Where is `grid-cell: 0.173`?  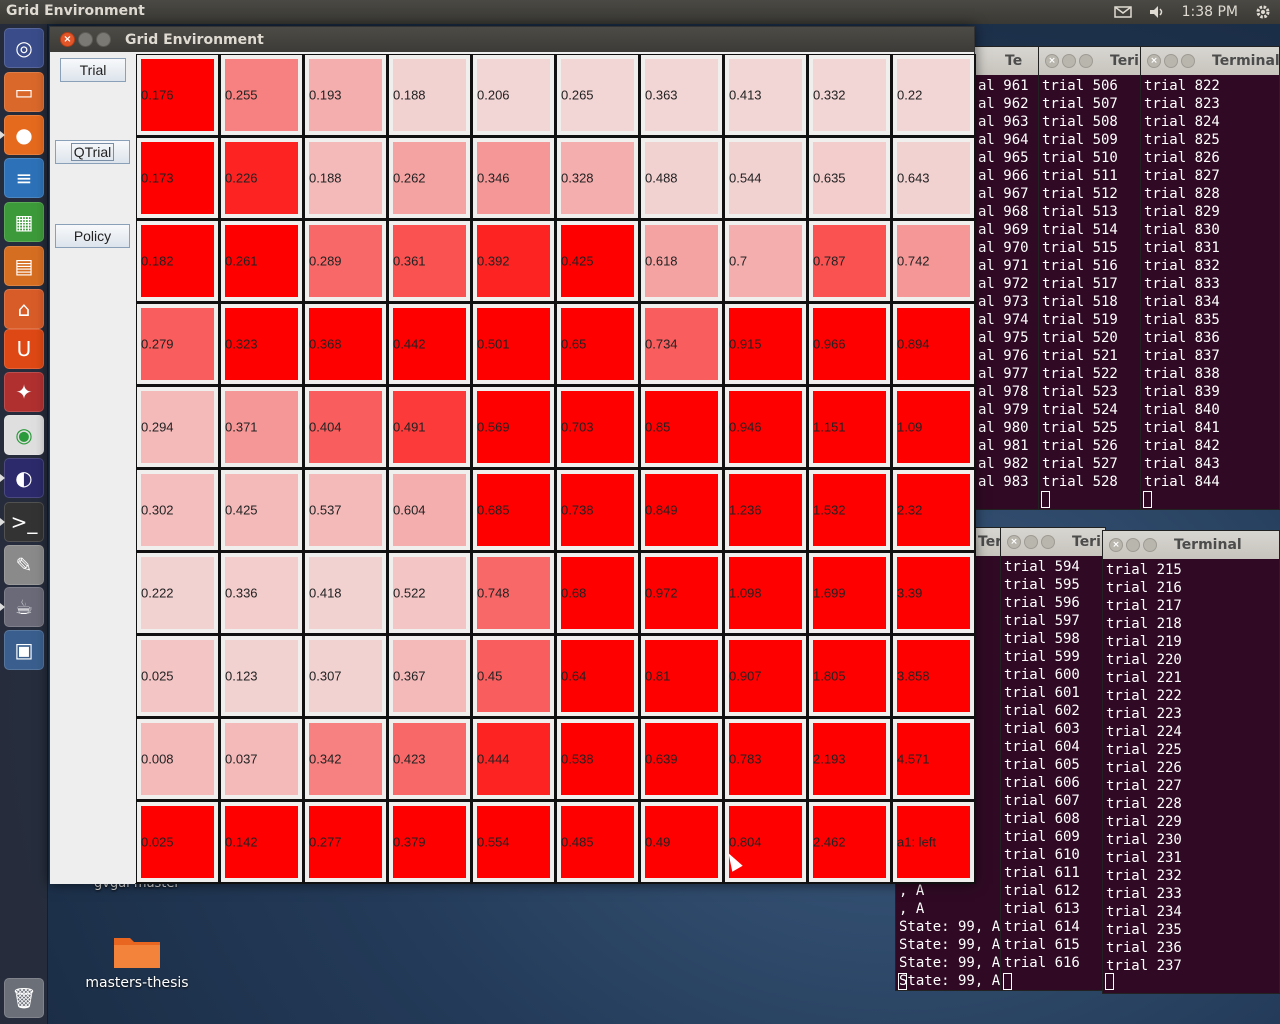
grid-cell: 0.173 is located at coordinates (177, 178).